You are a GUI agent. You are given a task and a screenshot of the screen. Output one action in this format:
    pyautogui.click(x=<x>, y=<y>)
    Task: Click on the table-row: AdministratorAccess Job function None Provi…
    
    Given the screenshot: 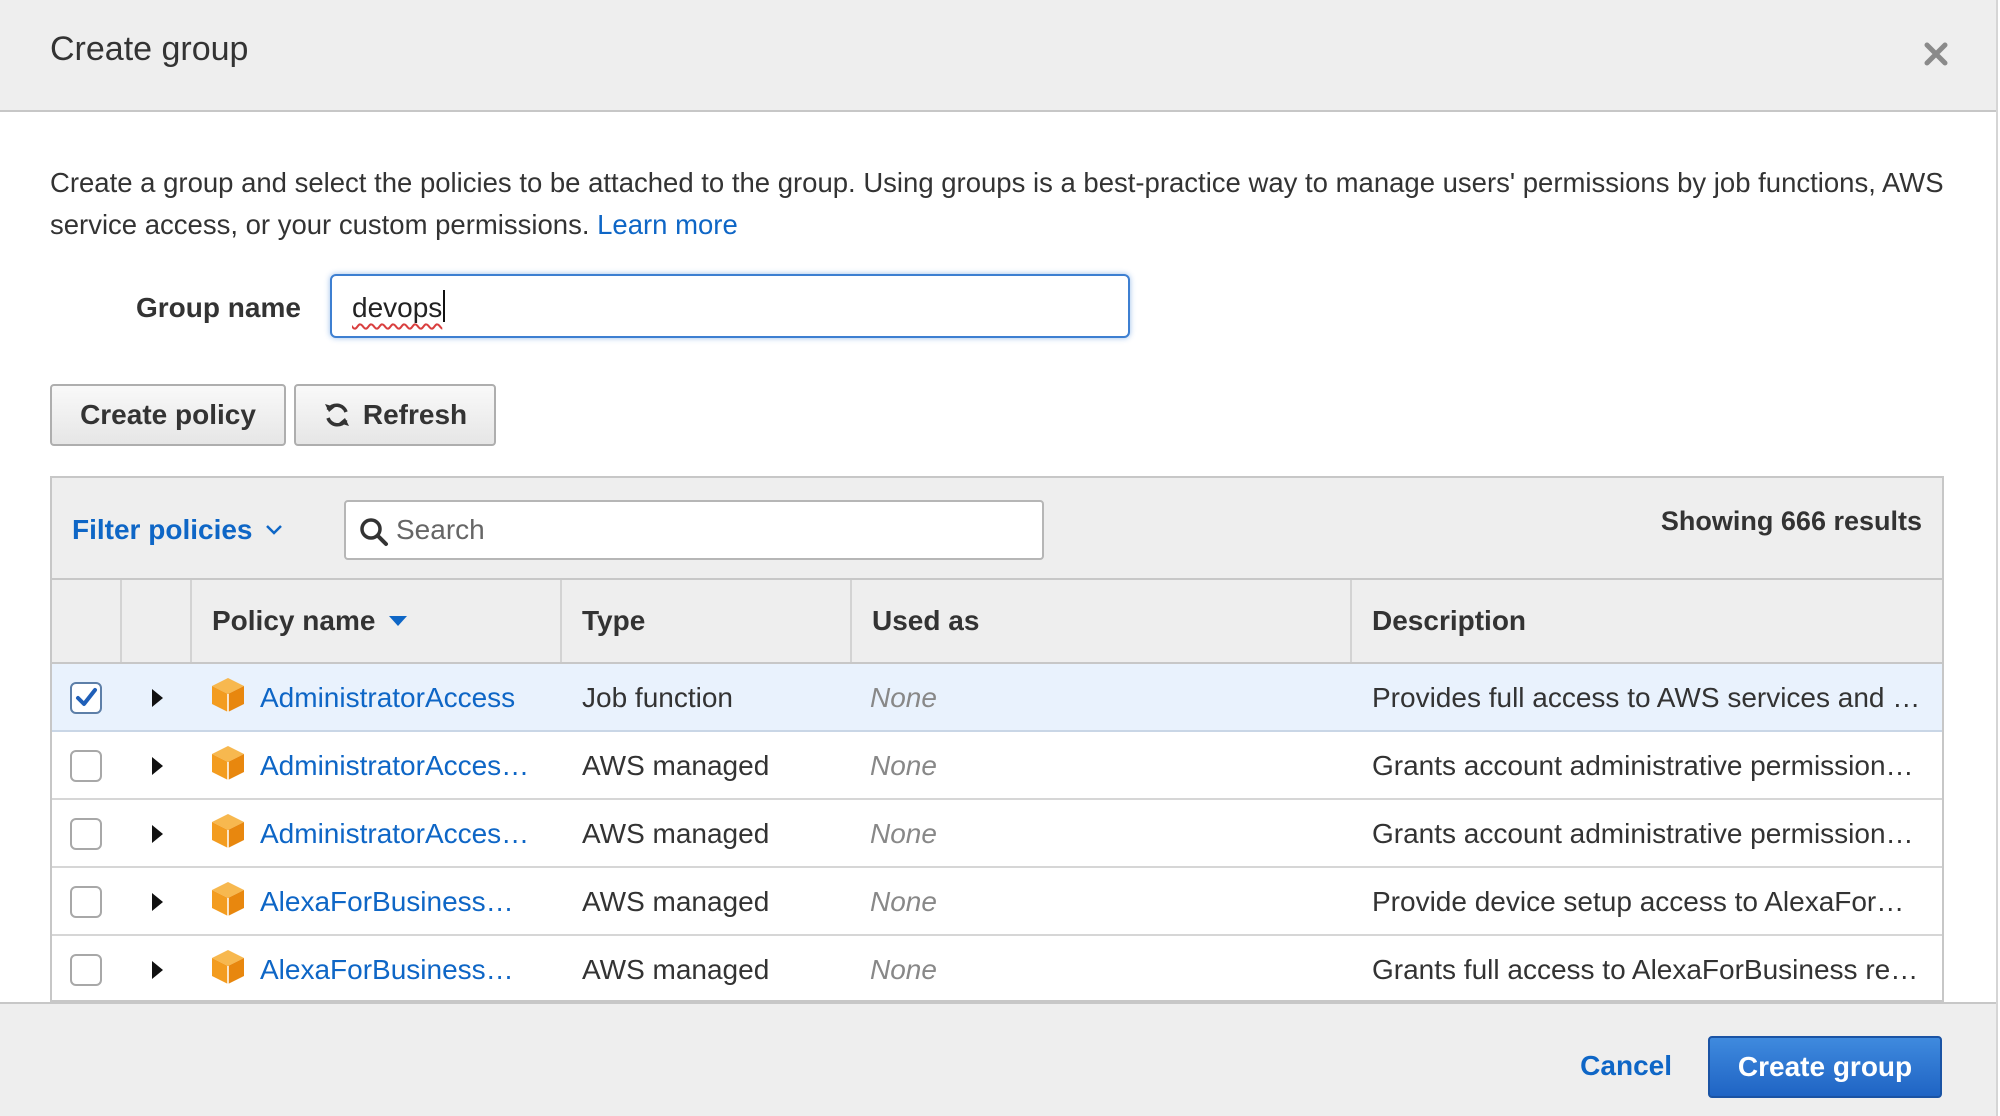 What is the action you would take?
    pyautogui.click(x=997, y=698)
    